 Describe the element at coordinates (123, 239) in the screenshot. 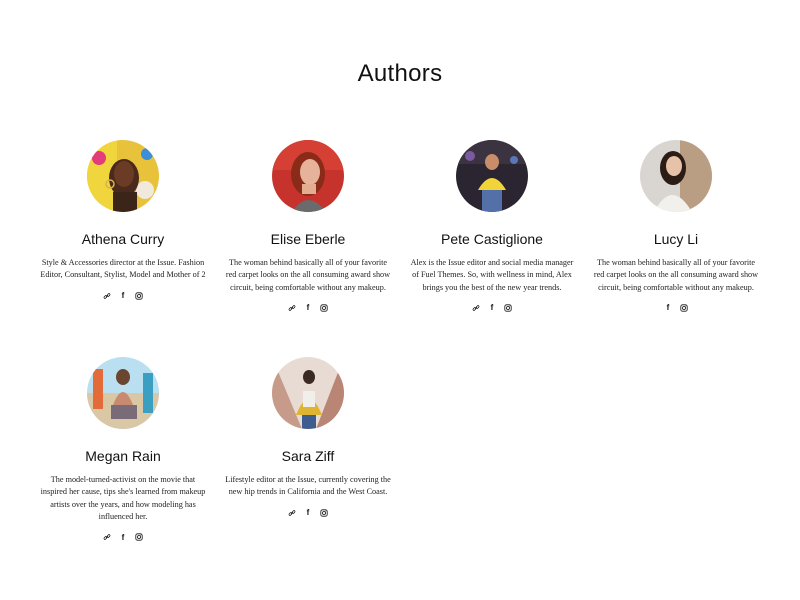

I see `author-name: Athena Curry` at that location.